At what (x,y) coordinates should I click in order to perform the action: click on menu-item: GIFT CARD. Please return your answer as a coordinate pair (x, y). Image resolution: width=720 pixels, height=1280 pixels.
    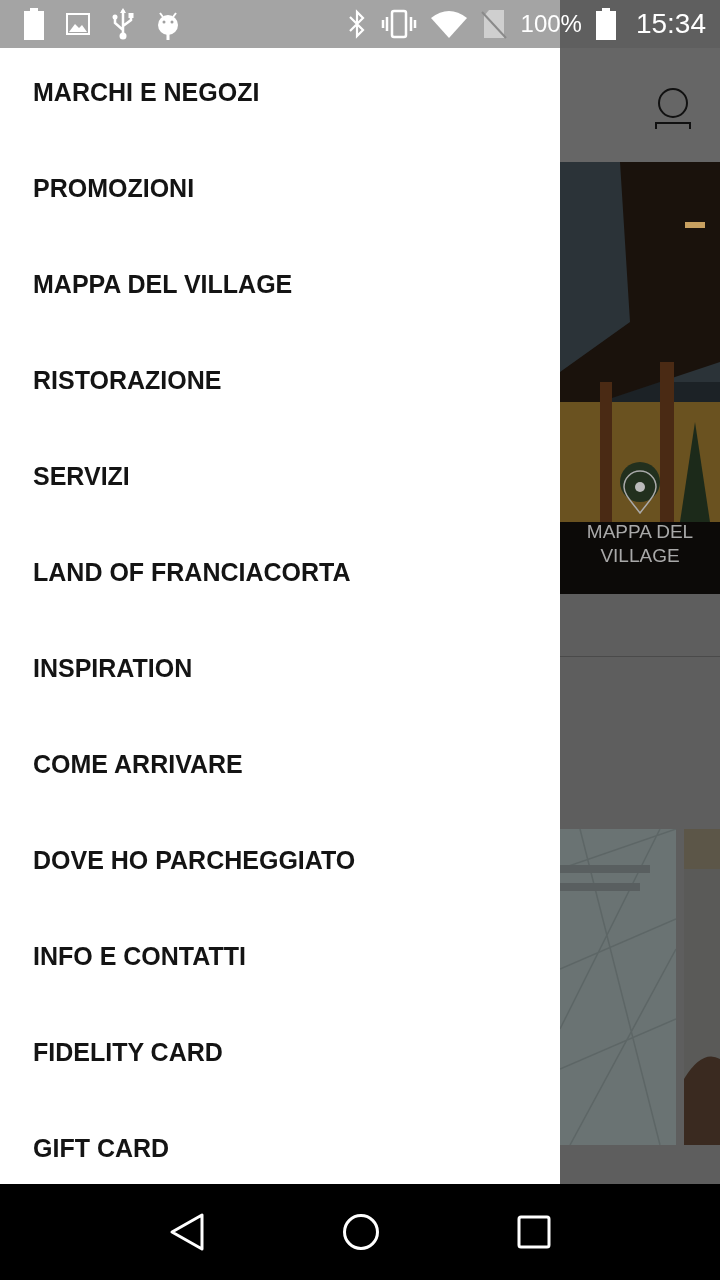
    Looking at the image, I should click on (280, 1142).